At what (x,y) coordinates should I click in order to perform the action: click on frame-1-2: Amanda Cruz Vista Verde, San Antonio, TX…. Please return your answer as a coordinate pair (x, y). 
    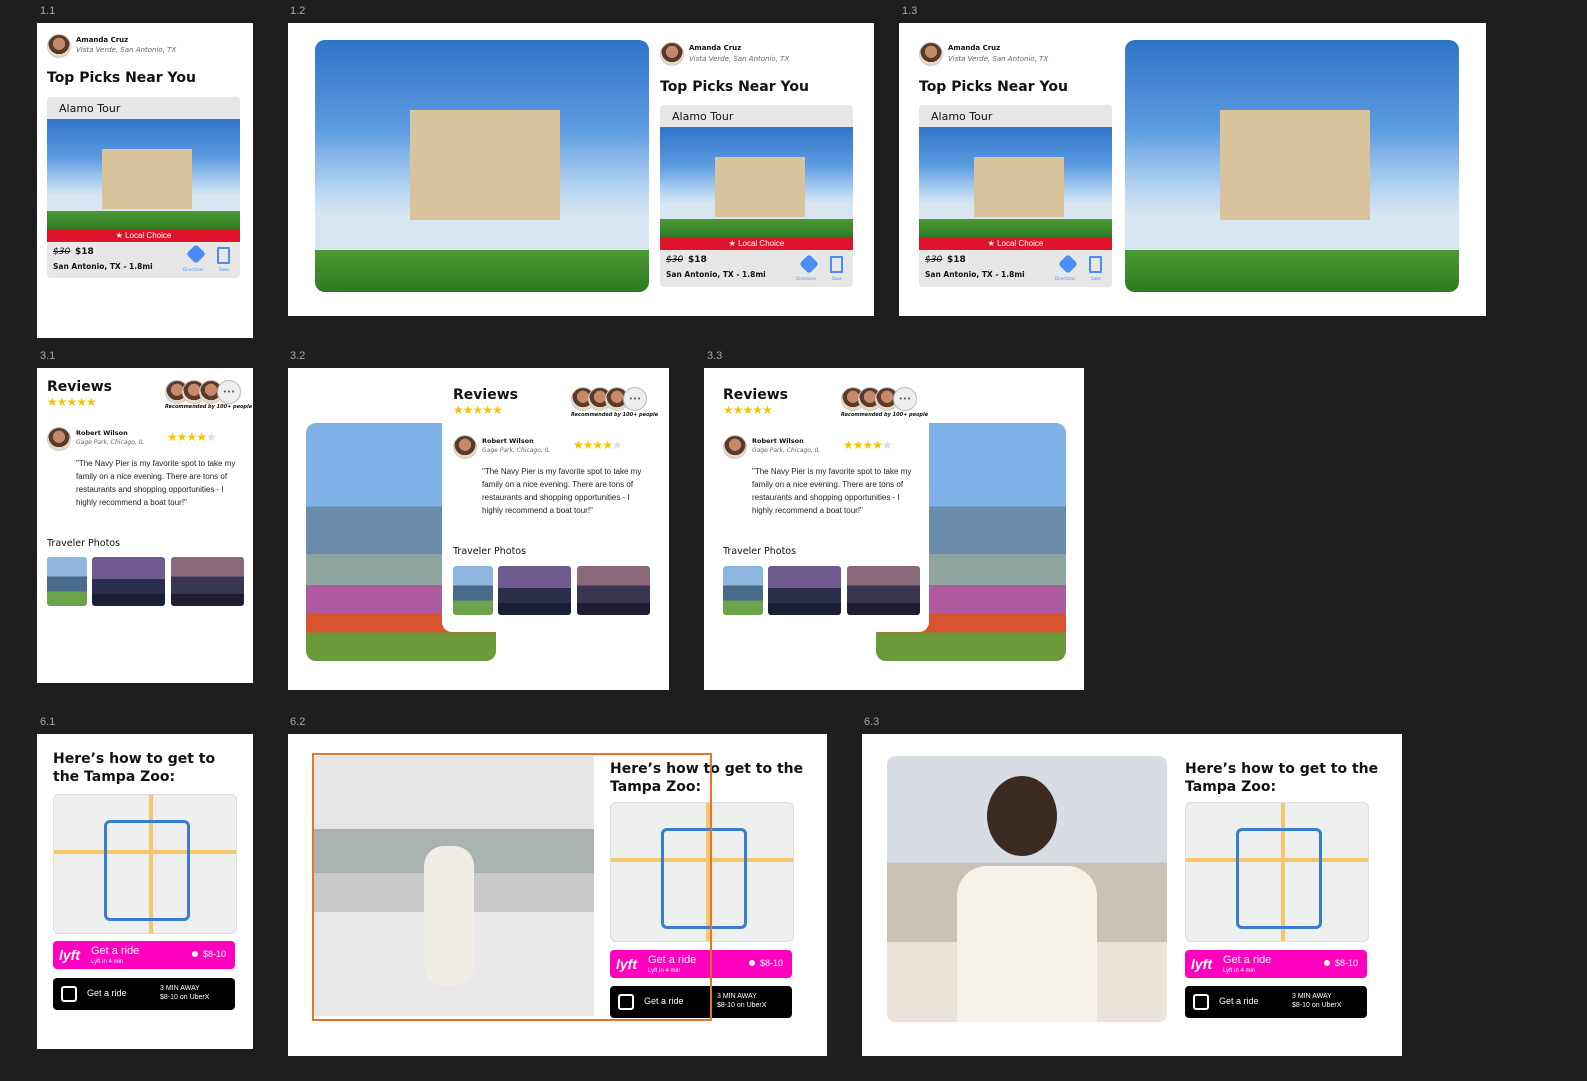
    Looking at the image, I should click on (581, 169).